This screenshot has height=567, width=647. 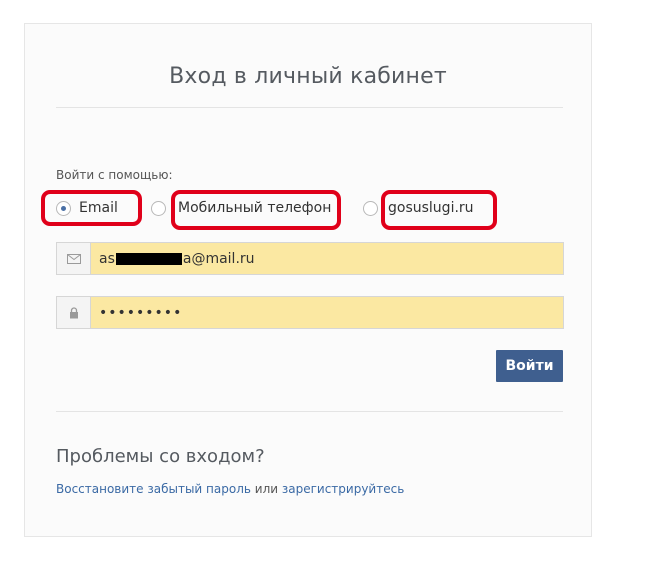 I want to click on title-divider, so click(x=309, y=107).